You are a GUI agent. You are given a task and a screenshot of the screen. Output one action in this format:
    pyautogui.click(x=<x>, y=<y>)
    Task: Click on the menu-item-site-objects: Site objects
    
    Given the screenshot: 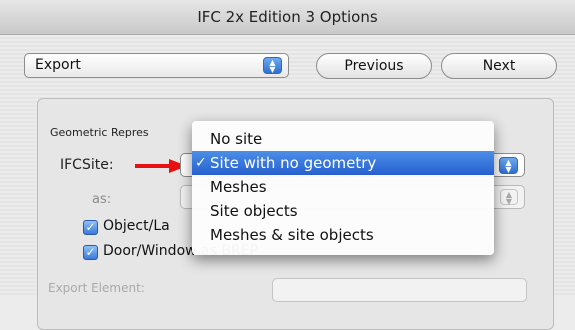 What is the action you would take?
    pyautogui.click(x=343, y=211)
    